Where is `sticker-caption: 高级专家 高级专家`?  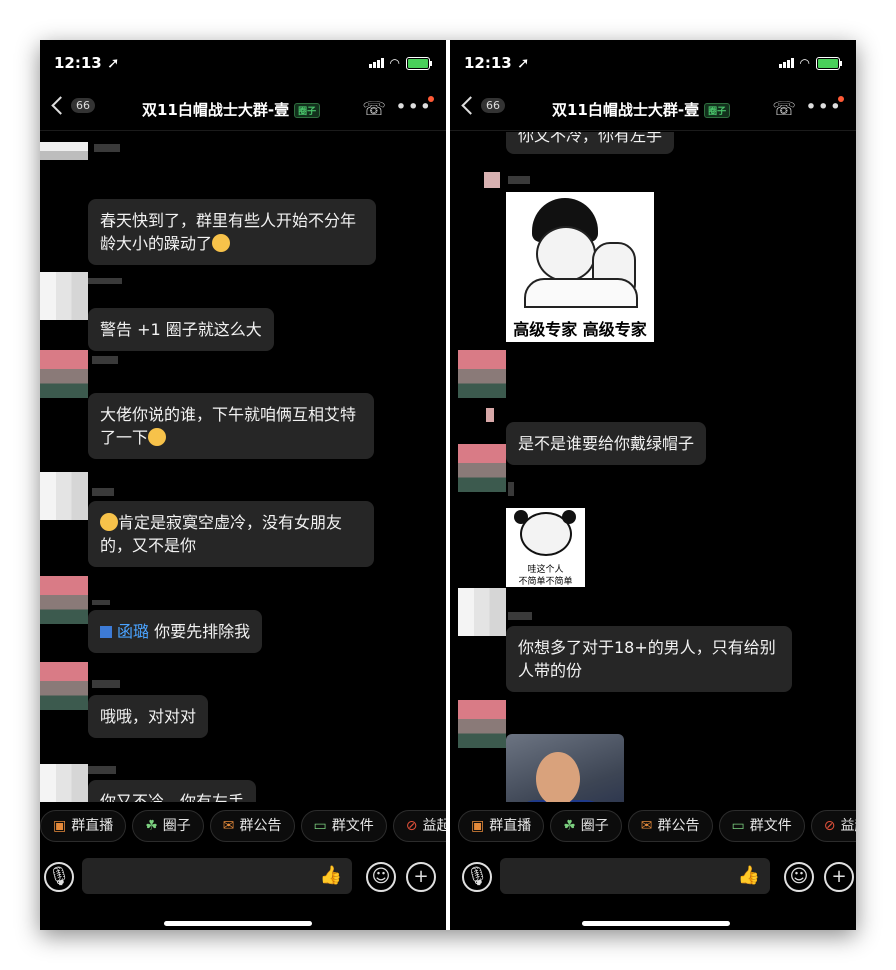
sticker-caption: 高级专家 高级专家 is located at coordinates (580, 329).